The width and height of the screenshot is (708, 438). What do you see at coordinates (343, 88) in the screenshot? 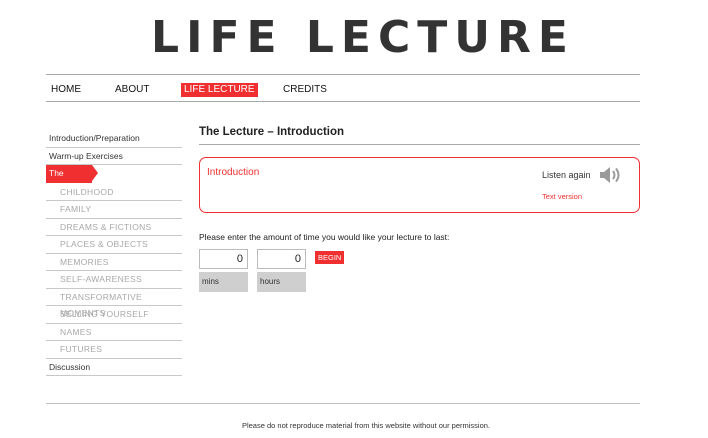
I see `top-nav: HOME ABOUT LIFE LECTURE CREDITS` at bounding box center [343, 88].